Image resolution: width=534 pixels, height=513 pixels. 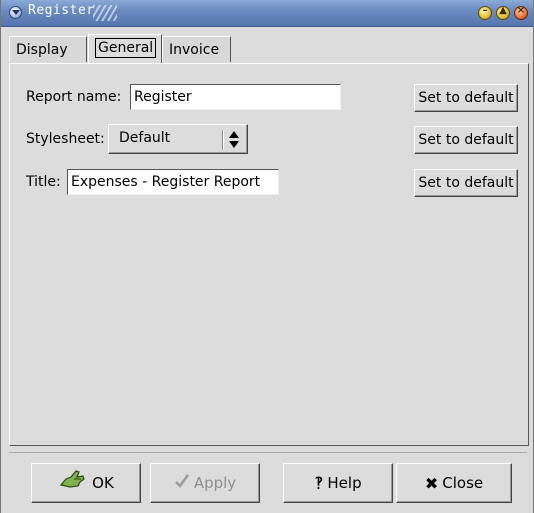 What do you see at coordinates (463, 483) in the screenshot?
I see `close-button-label: Close` at bounding box center [463, 483].